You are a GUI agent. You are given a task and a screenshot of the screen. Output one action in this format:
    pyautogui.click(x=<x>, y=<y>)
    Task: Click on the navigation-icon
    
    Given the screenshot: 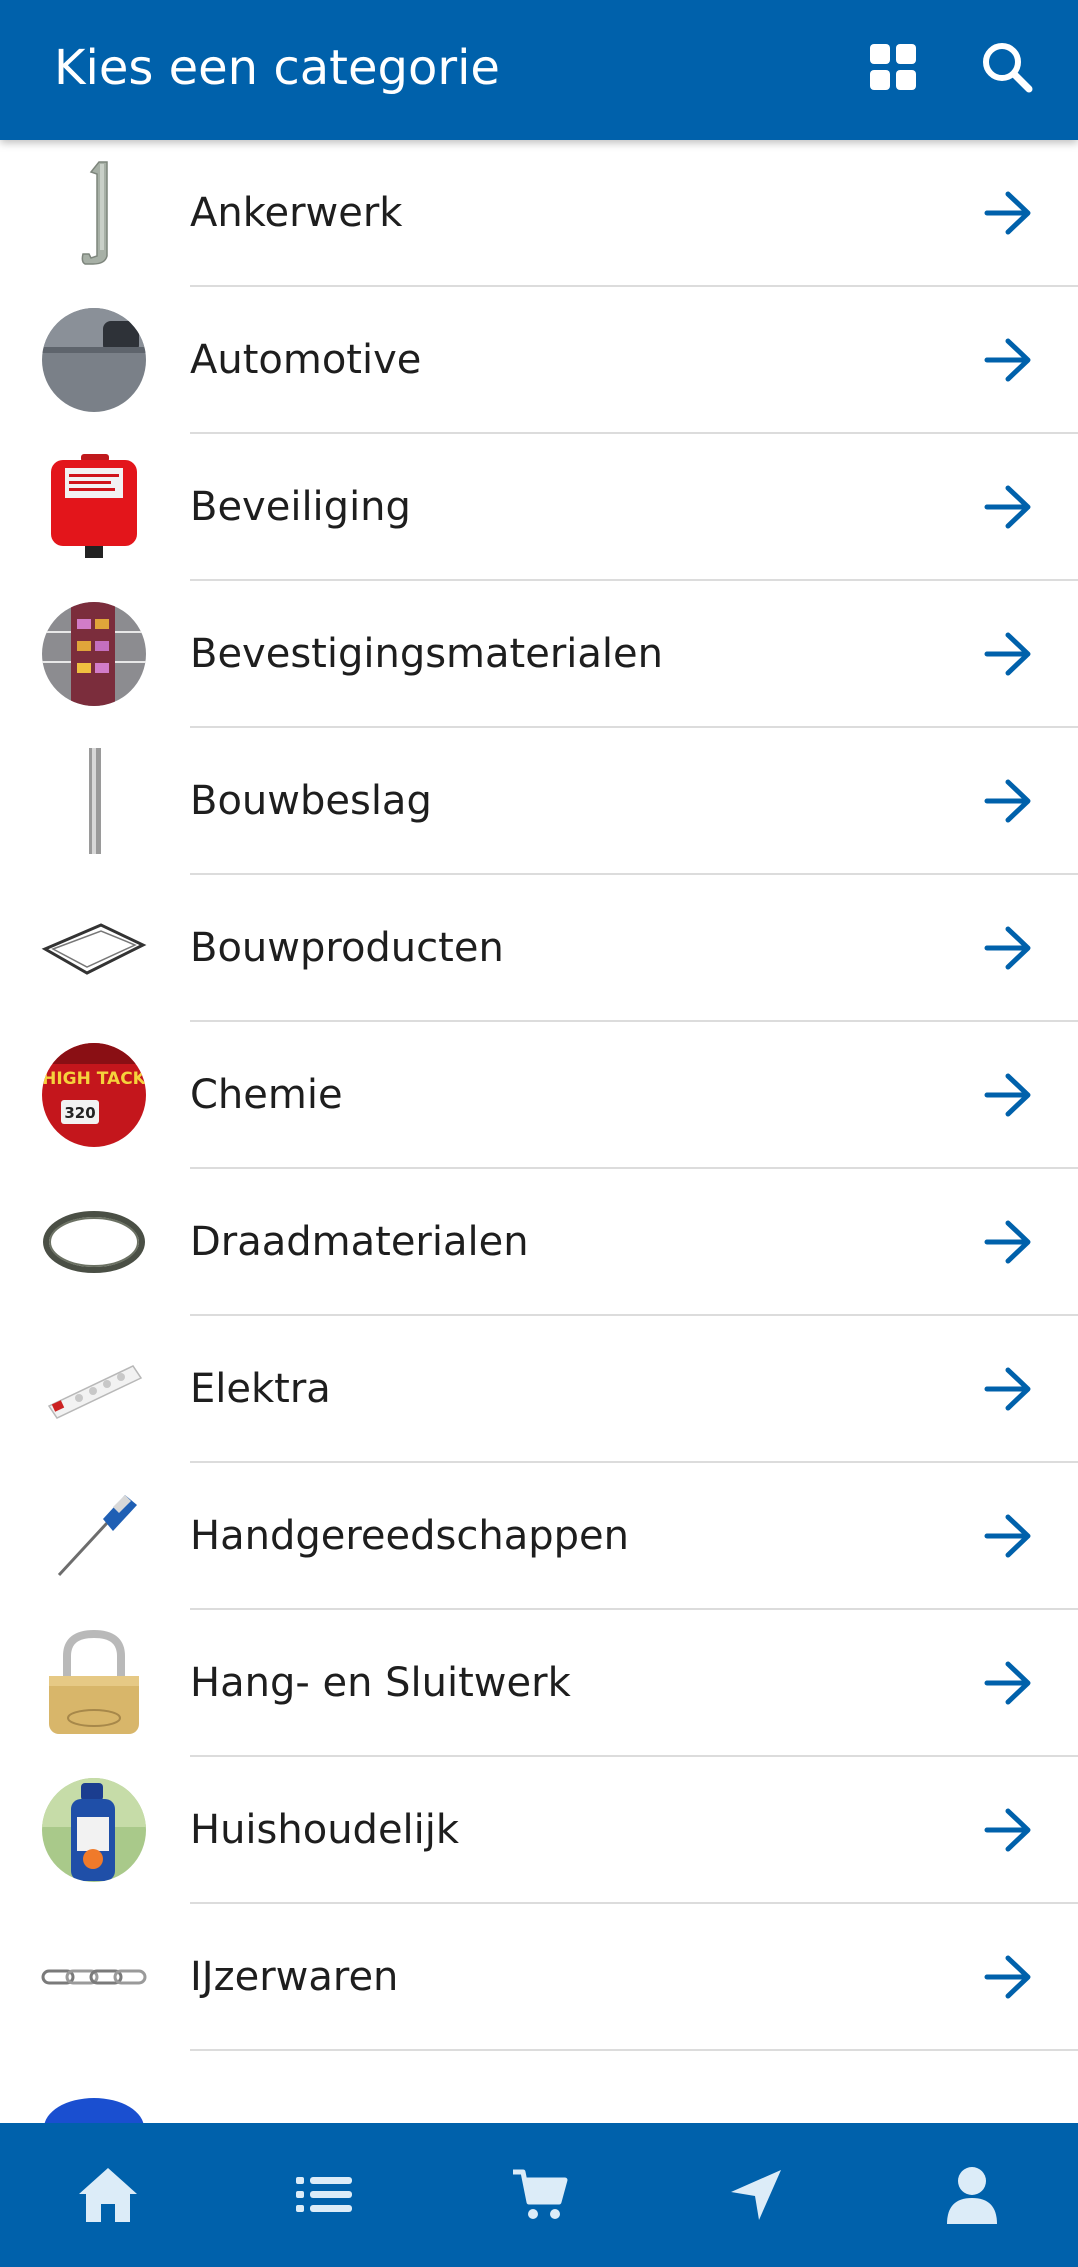 What is the action you would take?
    pyautogui.click(x=756, y=2195)
    